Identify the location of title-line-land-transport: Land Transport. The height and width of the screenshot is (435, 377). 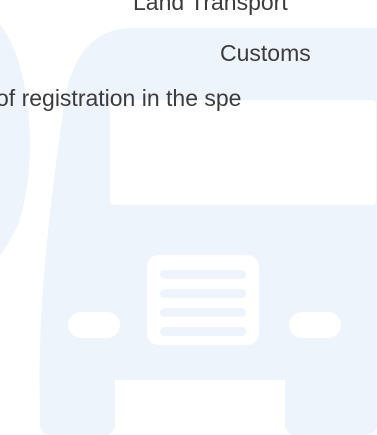
(210, 7).